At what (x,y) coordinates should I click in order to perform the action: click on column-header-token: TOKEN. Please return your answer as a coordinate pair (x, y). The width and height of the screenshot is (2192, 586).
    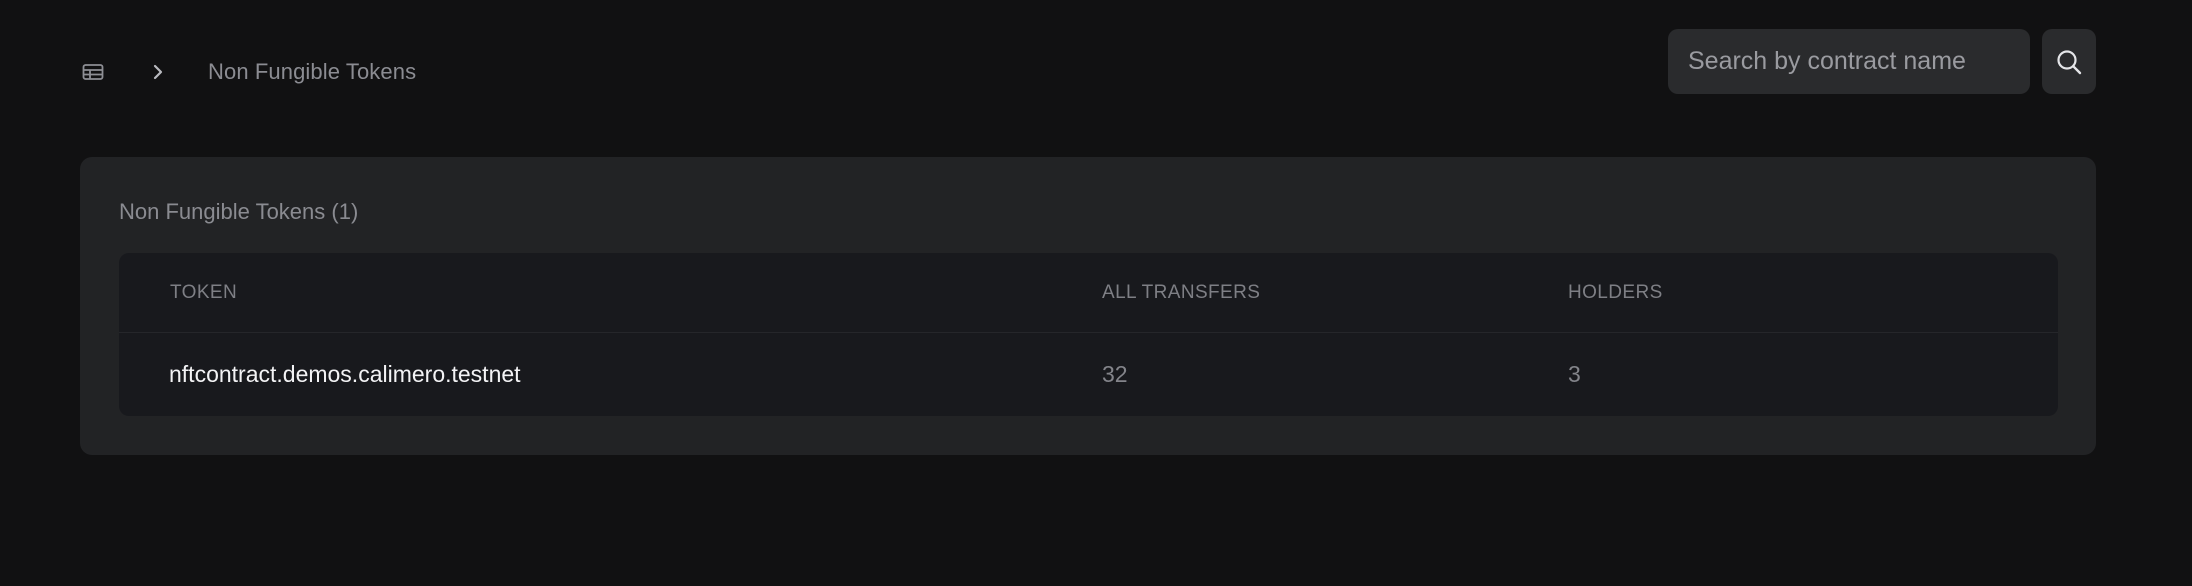
    Looking at the image, I should click on (204, 292).